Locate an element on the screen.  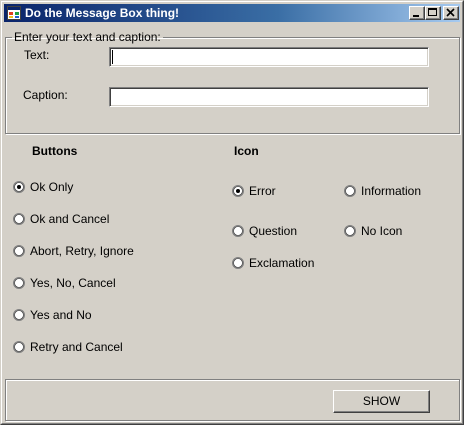
radio-label: Ok and Cancel is located at coordinates (70, 219).